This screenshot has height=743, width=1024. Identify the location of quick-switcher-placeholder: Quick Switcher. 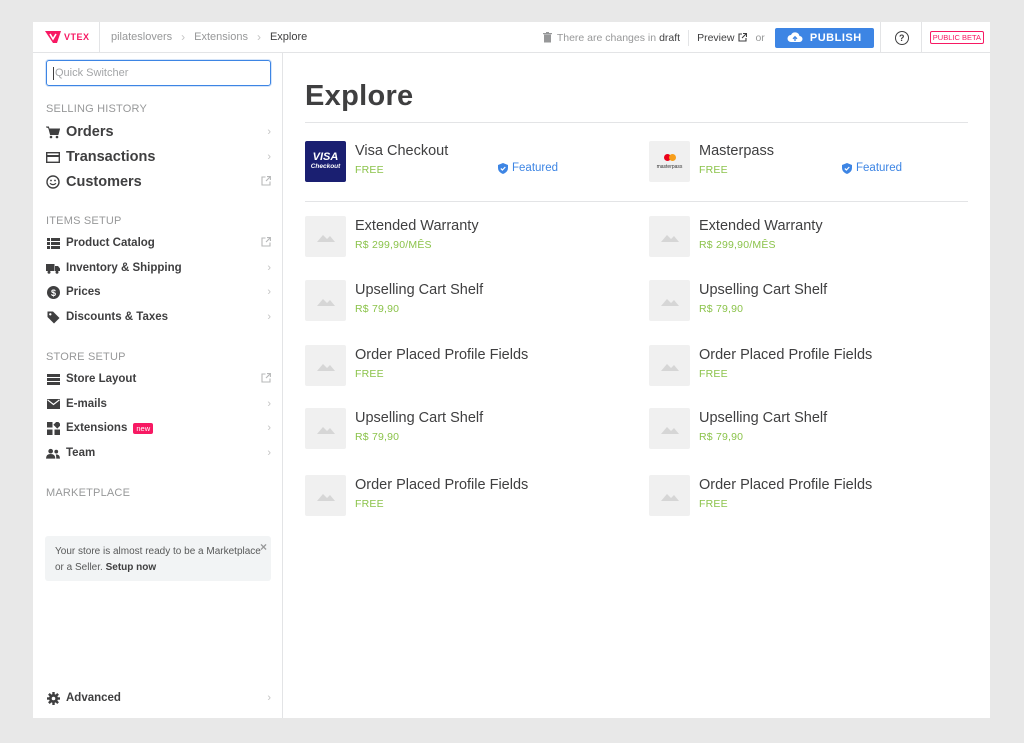
(92, 73).